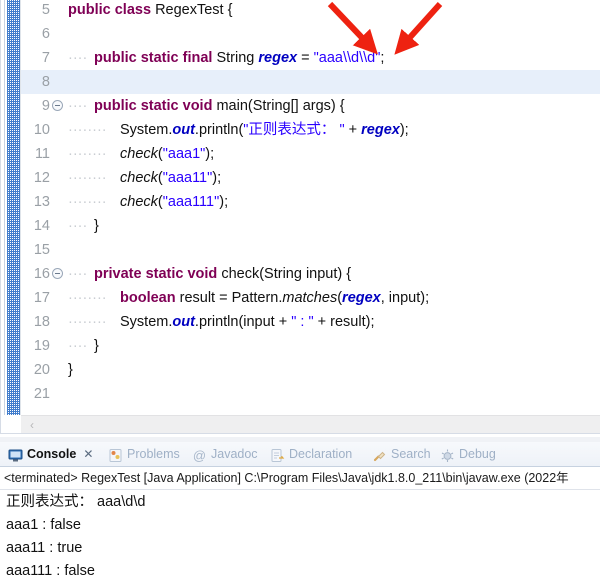 Image resolution: width=600 pixels, height=583 pixels. What do you see at coordinates (311, 454) in the screenshot?
I see `tab-declaration: Declaration` at bounding box center [311, 454].